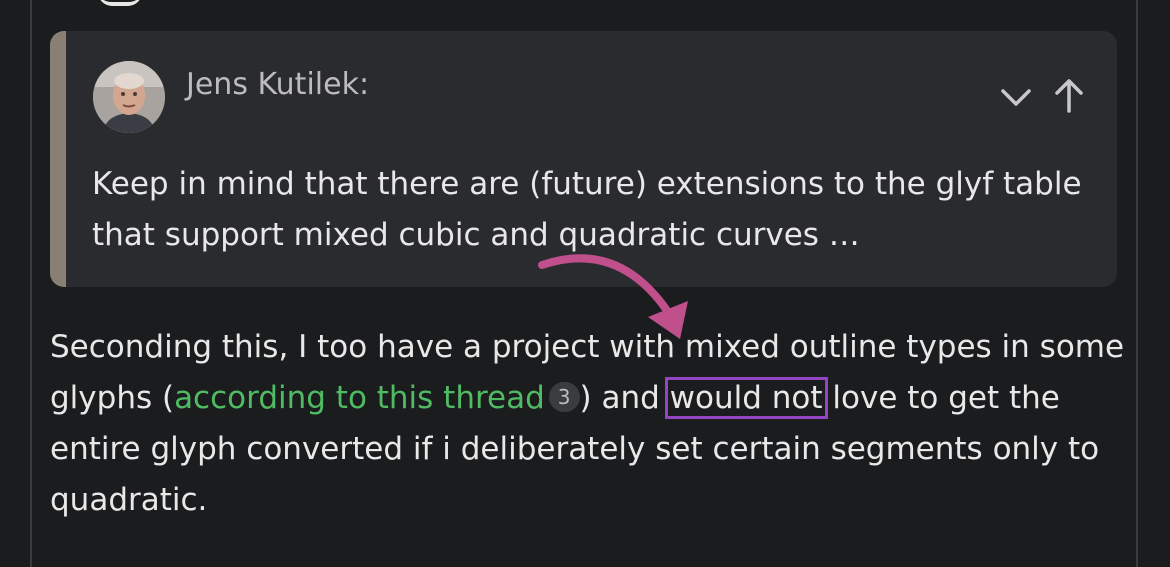 The height and width of the screenshot is (567, 1170). I want to click on thread-link: according to this thread, so click(359, 398).